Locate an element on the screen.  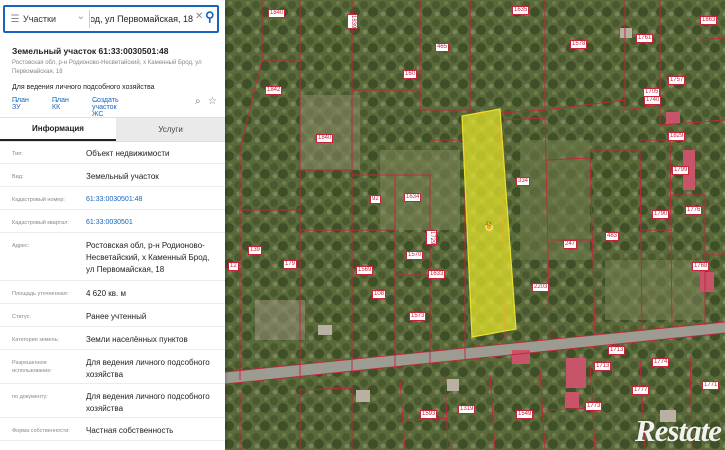
plot-number-label: 12 is located at coordinates (233, 266).